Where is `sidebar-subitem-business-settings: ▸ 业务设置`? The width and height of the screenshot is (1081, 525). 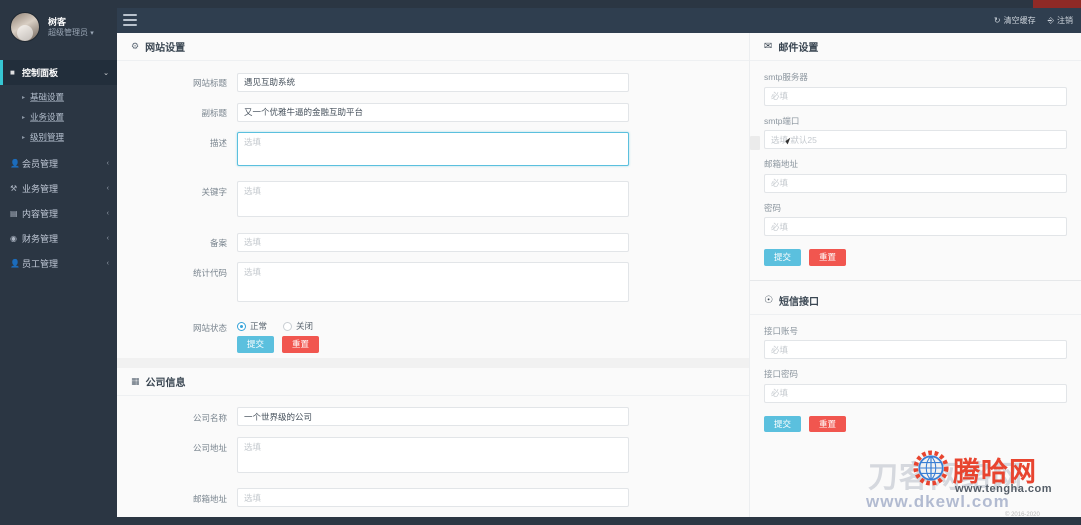 sidebar-subitem-business-settings: ▸ 业务设置 is located at coordinates (58, 117).